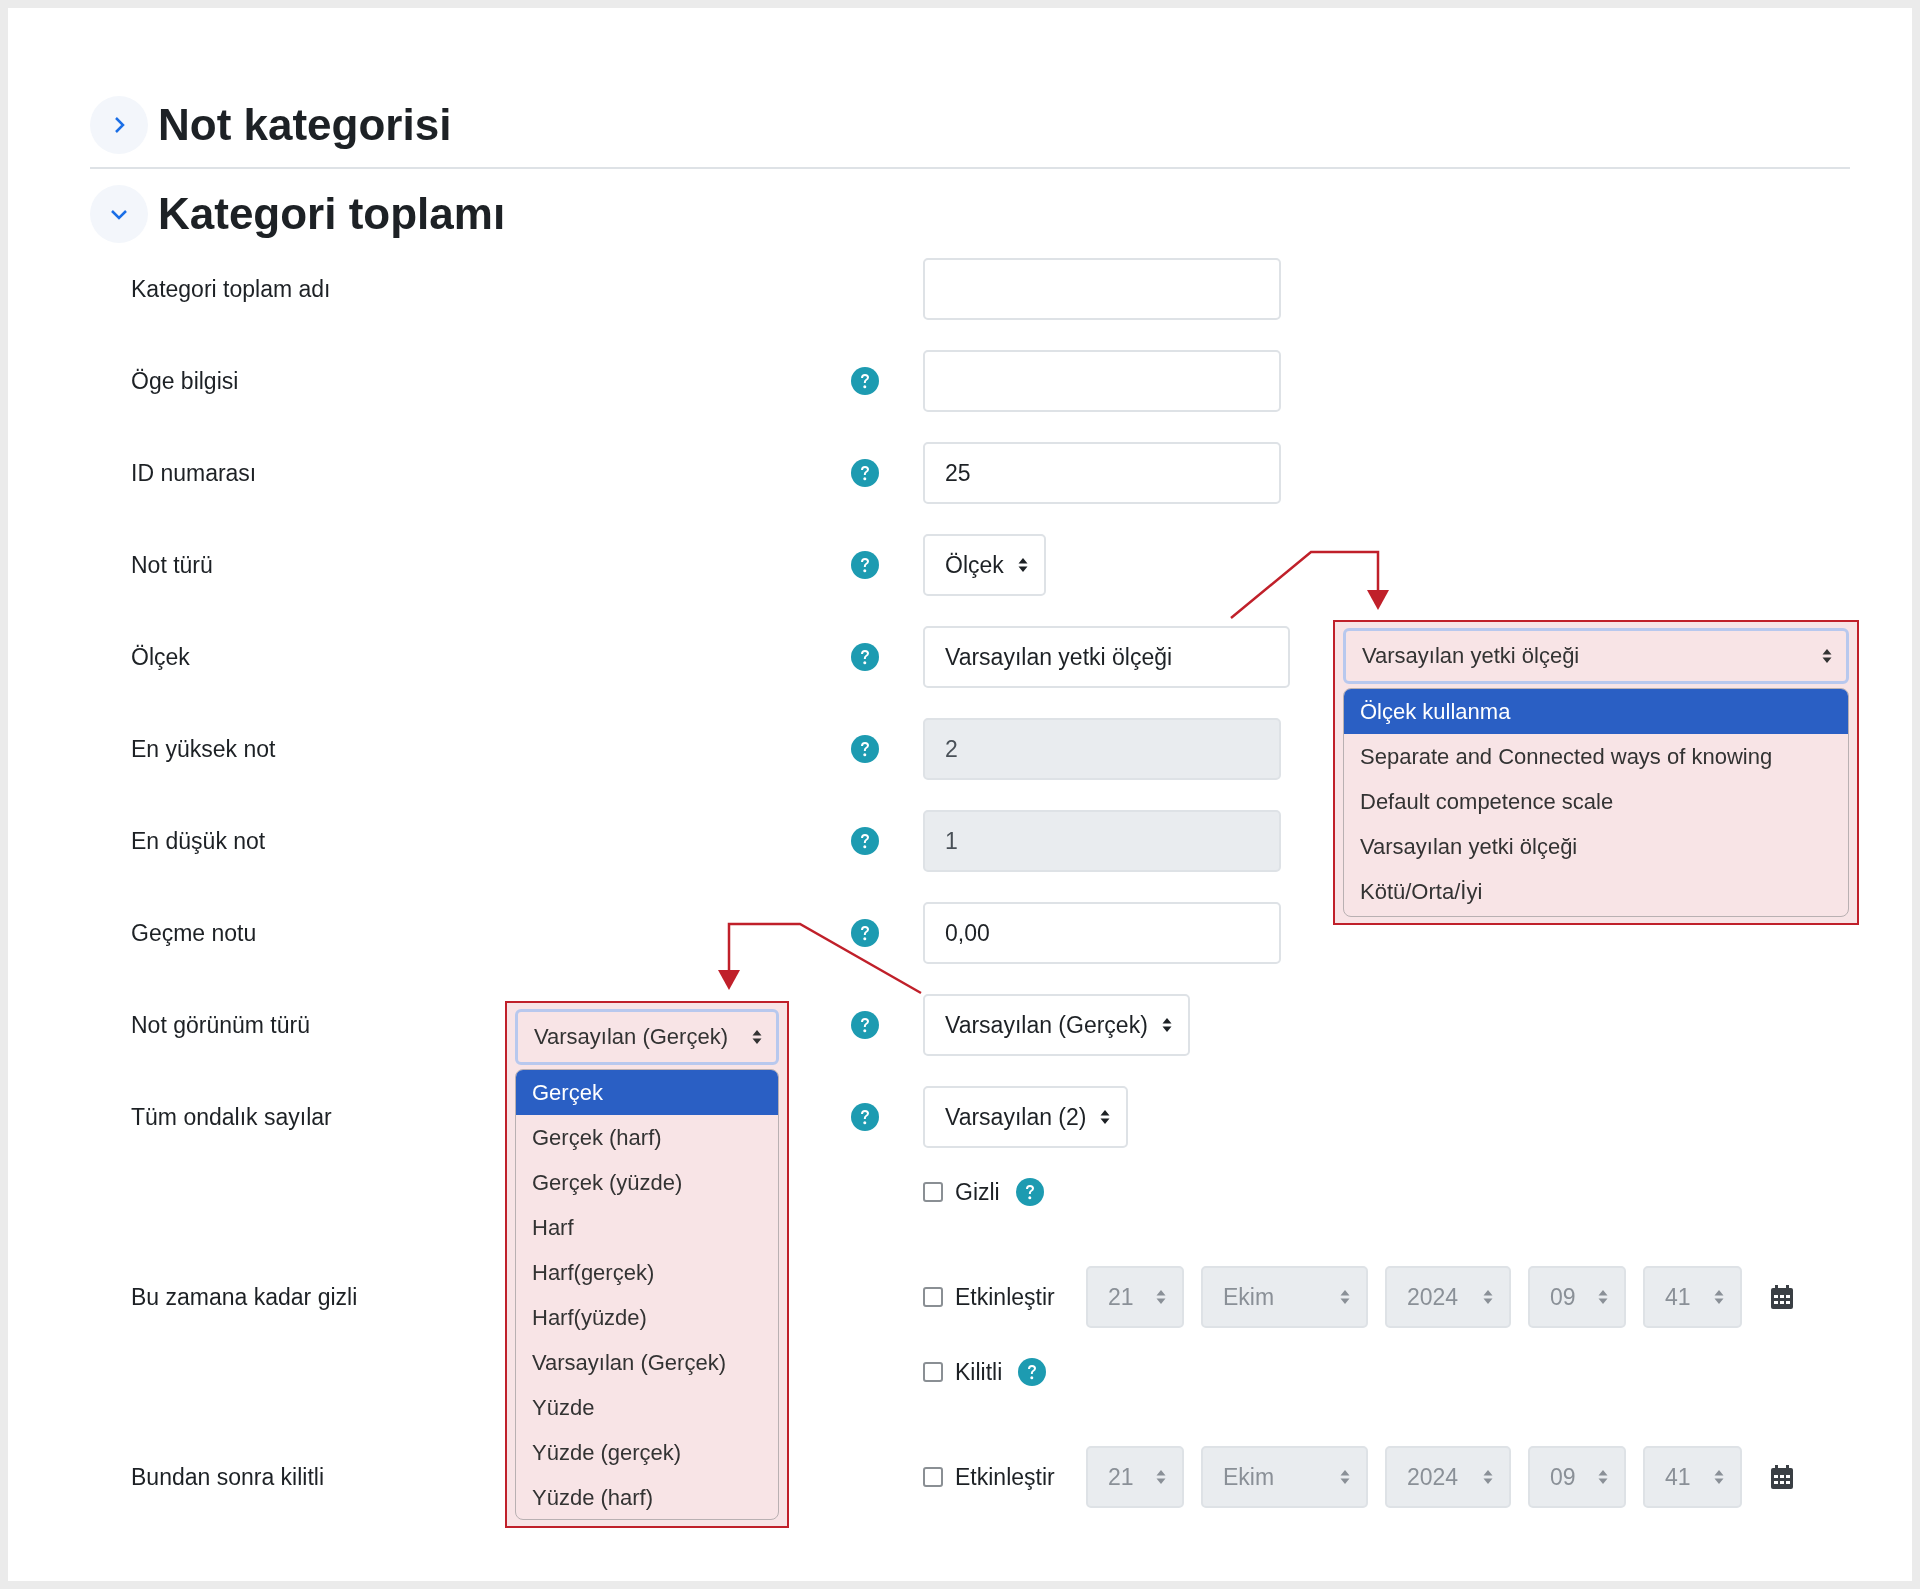  What do you see at coordinates (231, 1117) in the screenshot?
I see `field-label: Tüm ondalık sayılar` at bounding box center [231, 1117].